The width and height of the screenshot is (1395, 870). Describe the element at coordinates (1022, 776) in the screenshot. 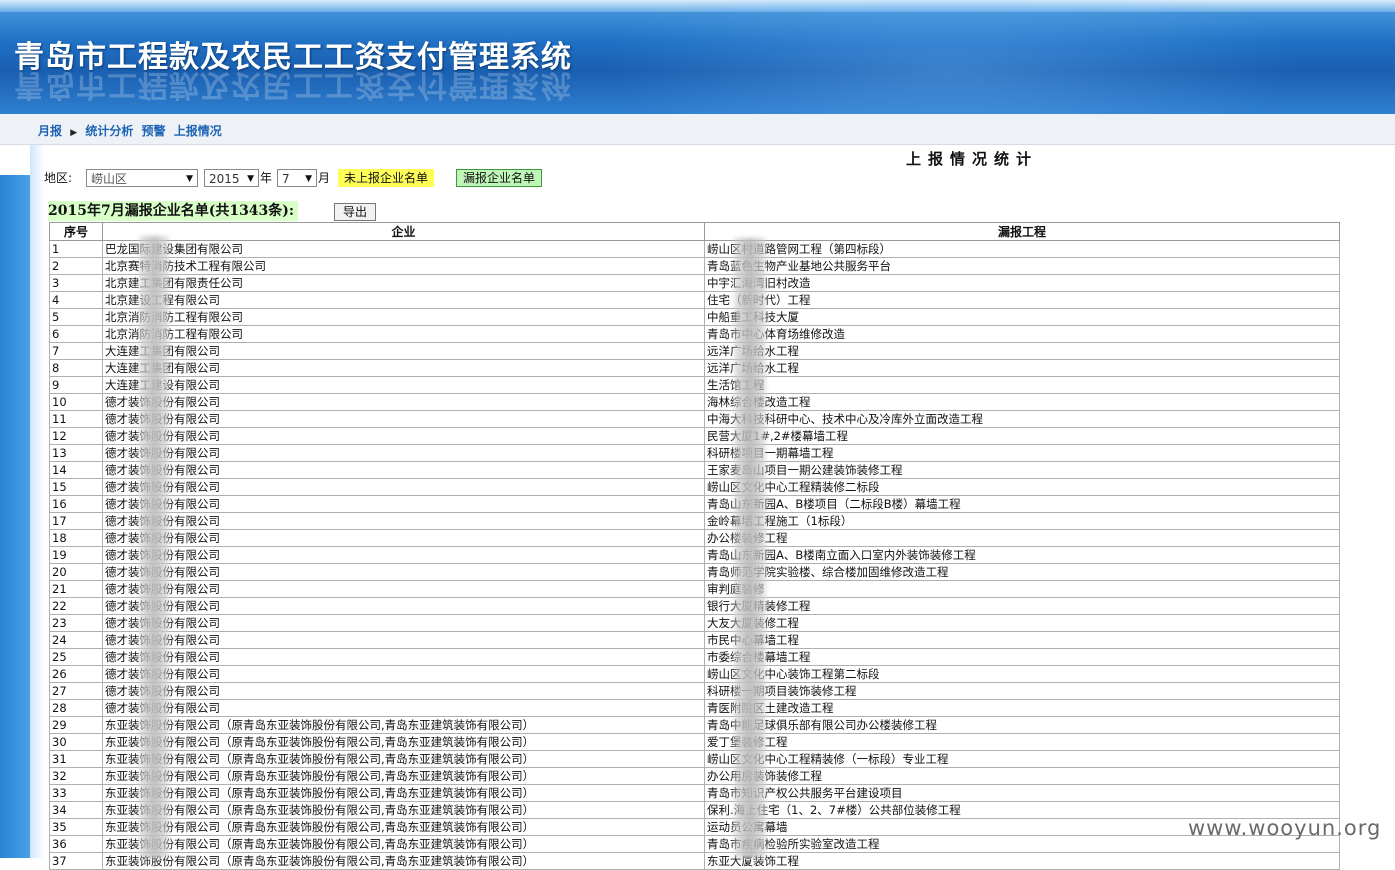

I see `row-project: 办公用房装饰装修工程` at that location.